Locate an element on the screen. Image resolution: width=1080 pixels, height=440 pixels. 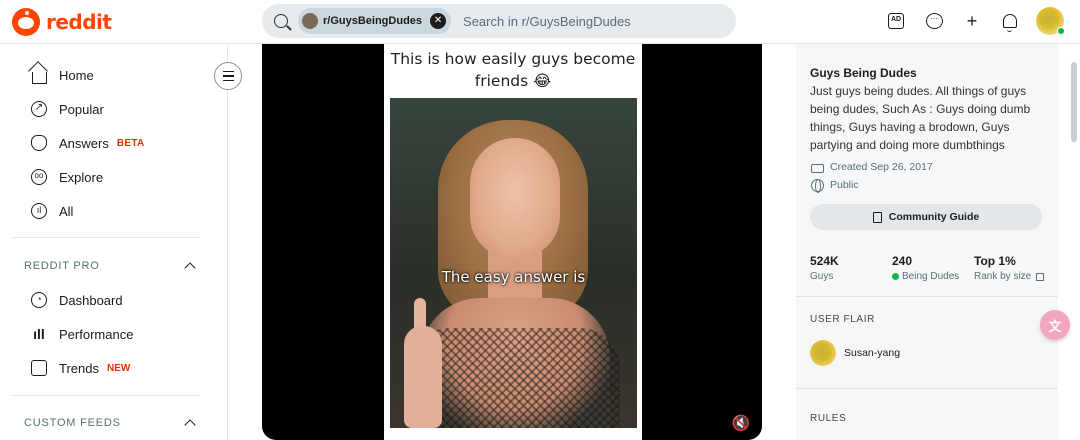
top-bar: reddit r/GuysBeingDudes ✕ AD ··· + is located at coordinates (540, 22).